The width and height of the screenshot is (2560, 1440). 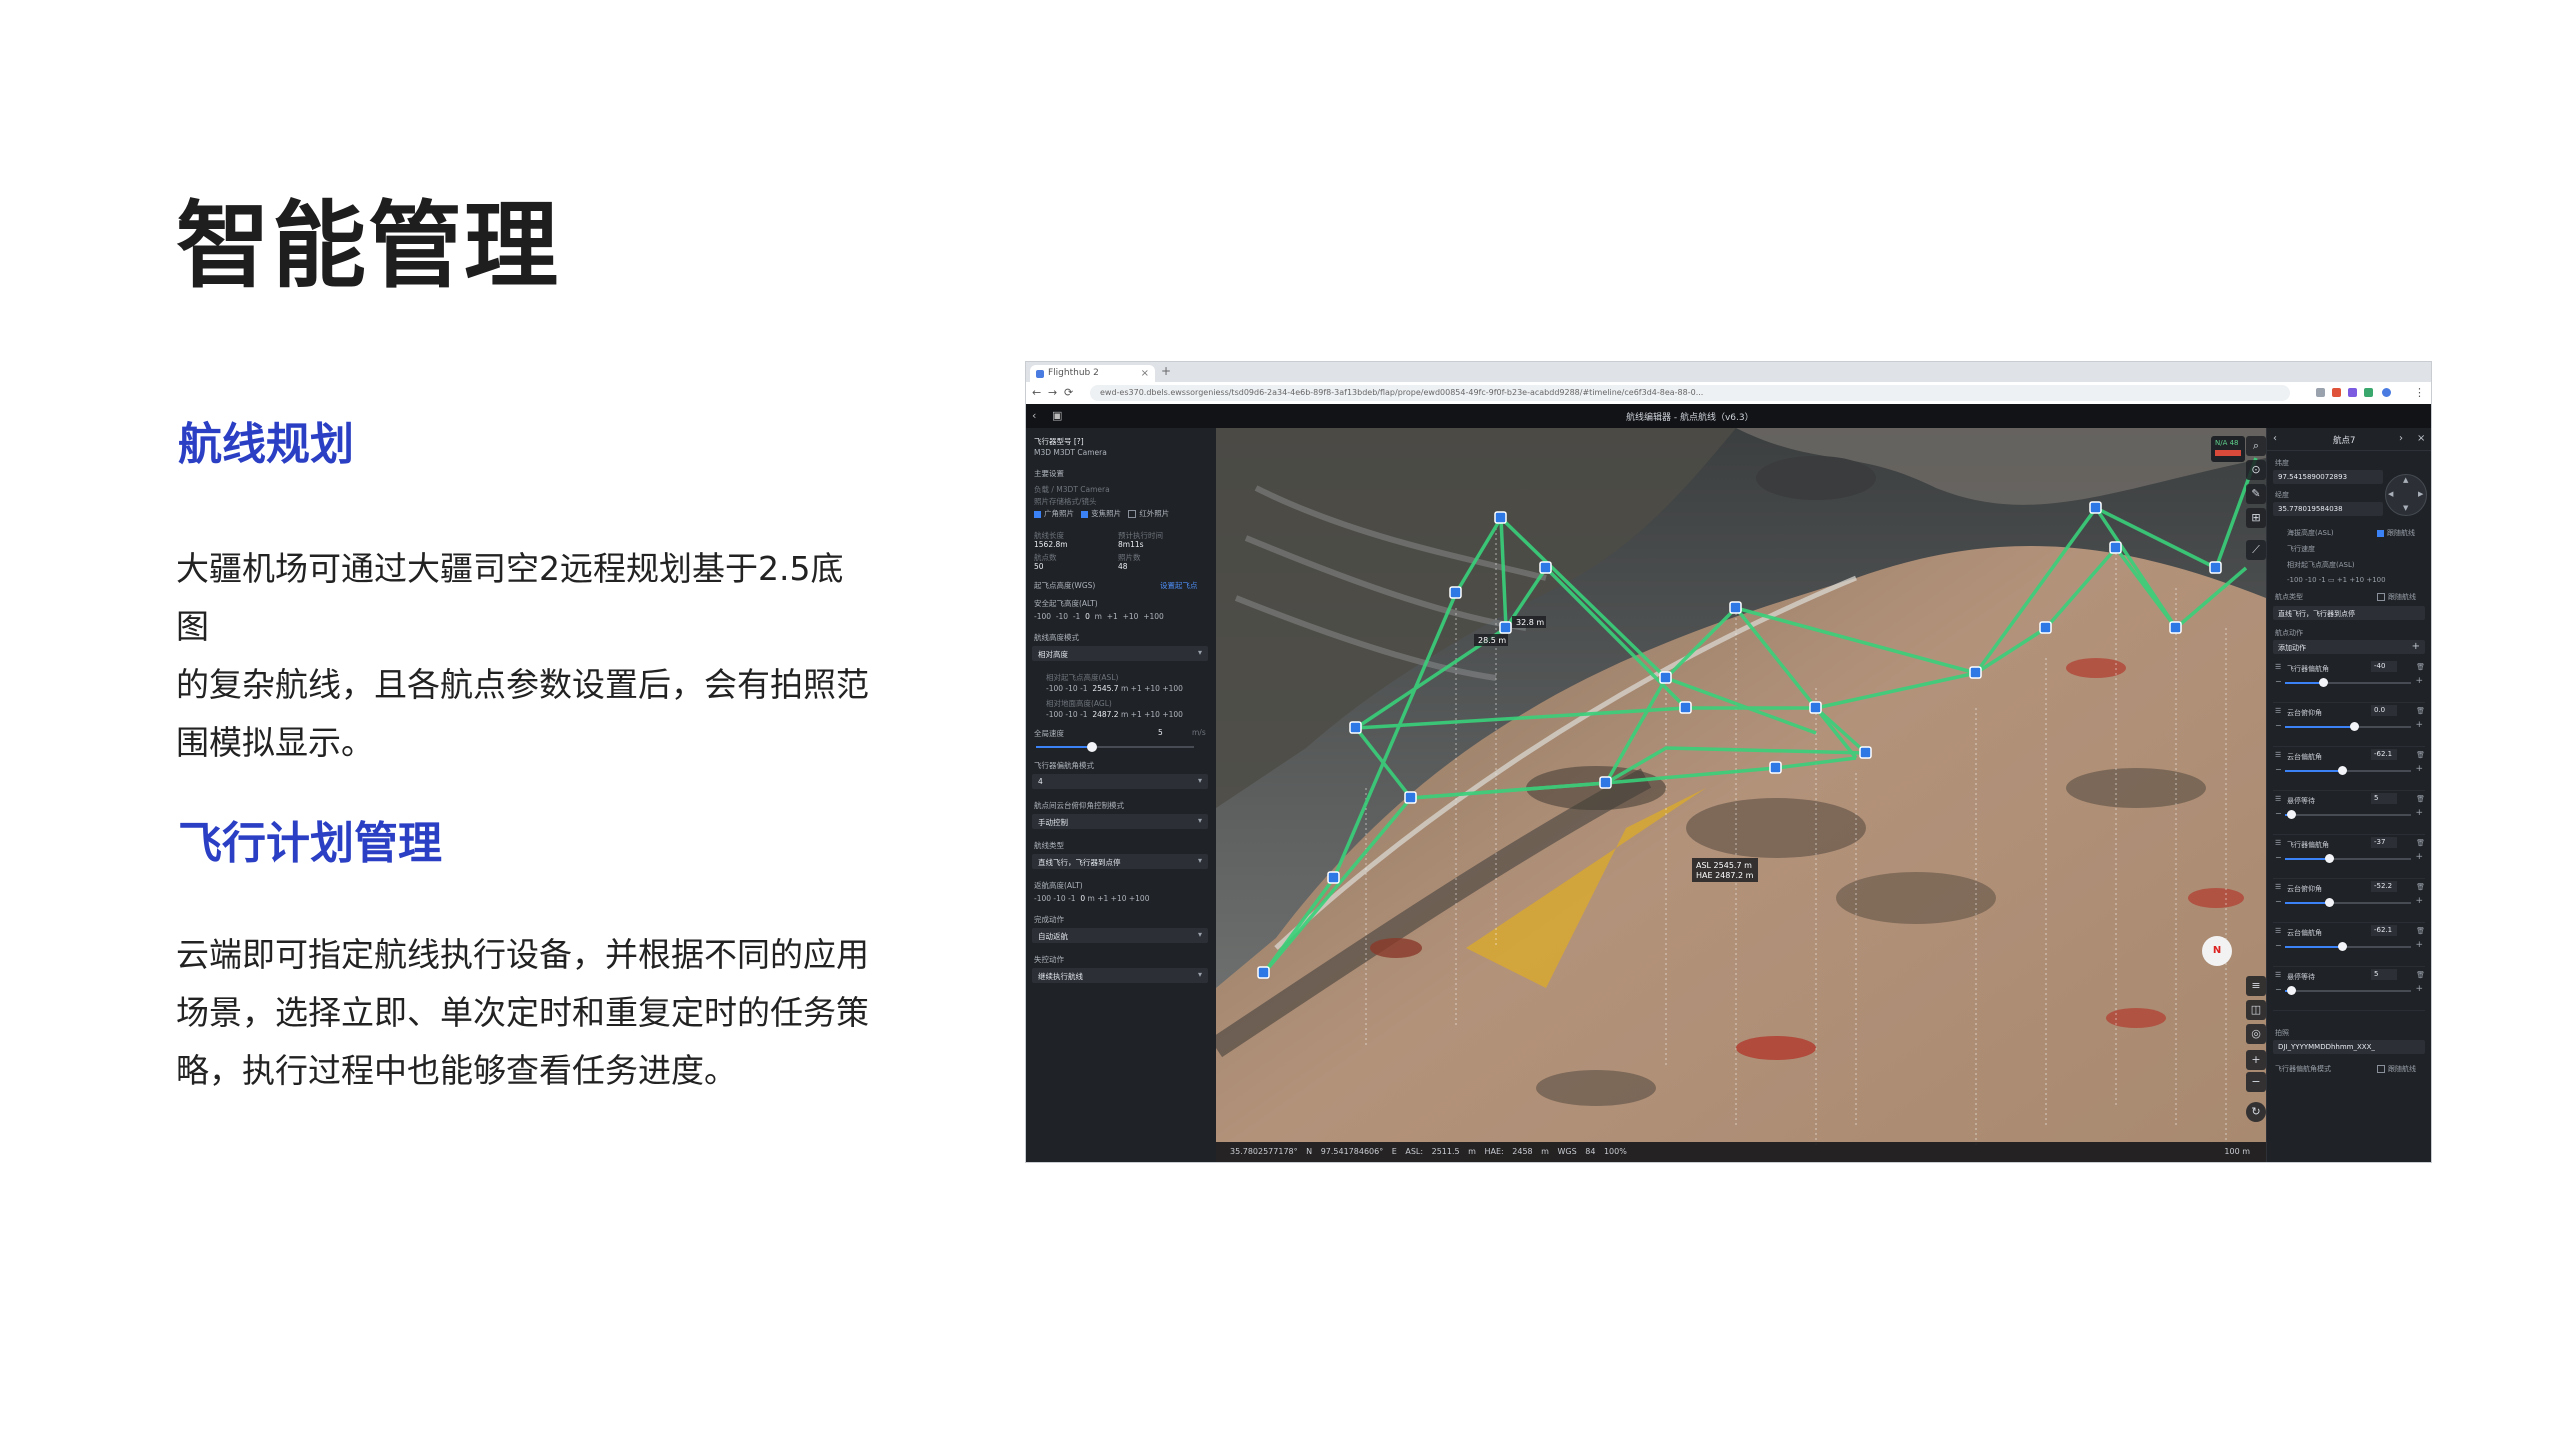 I want to click on camera-view-icon: ◫, so click(x=2256, y=1010).